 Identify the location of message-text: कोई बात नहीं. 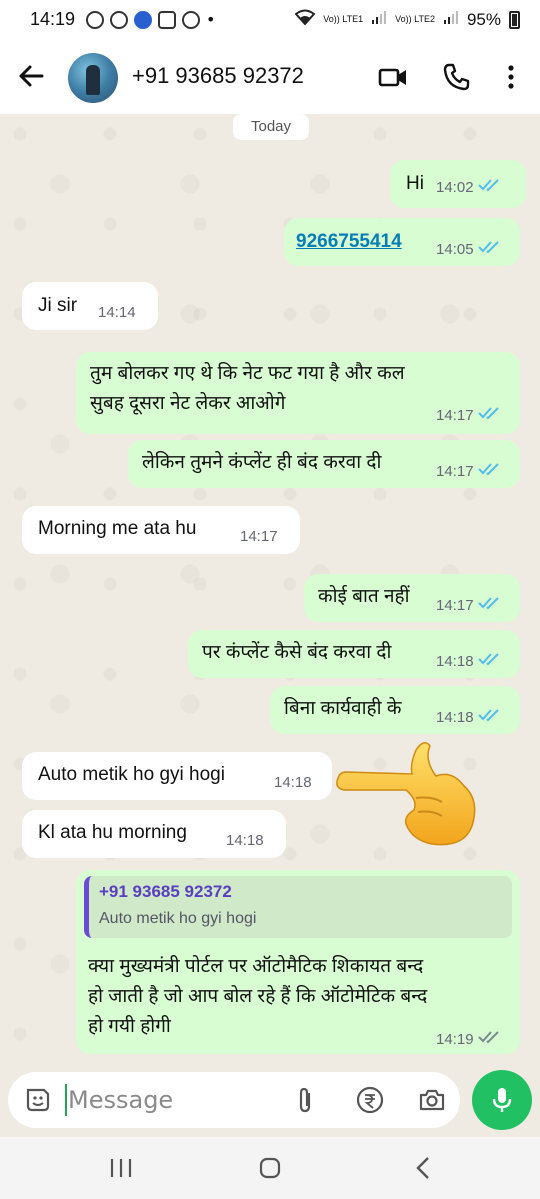
(364, 596).